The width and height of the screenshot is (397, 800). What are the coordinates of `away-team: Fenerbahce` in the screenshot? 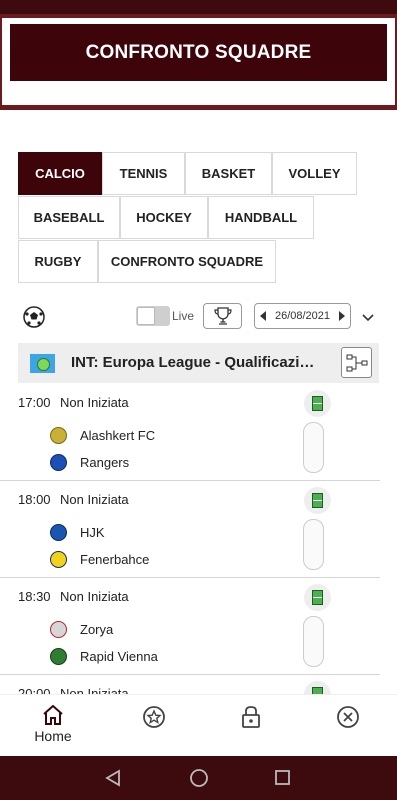 It's located at (99, 559).